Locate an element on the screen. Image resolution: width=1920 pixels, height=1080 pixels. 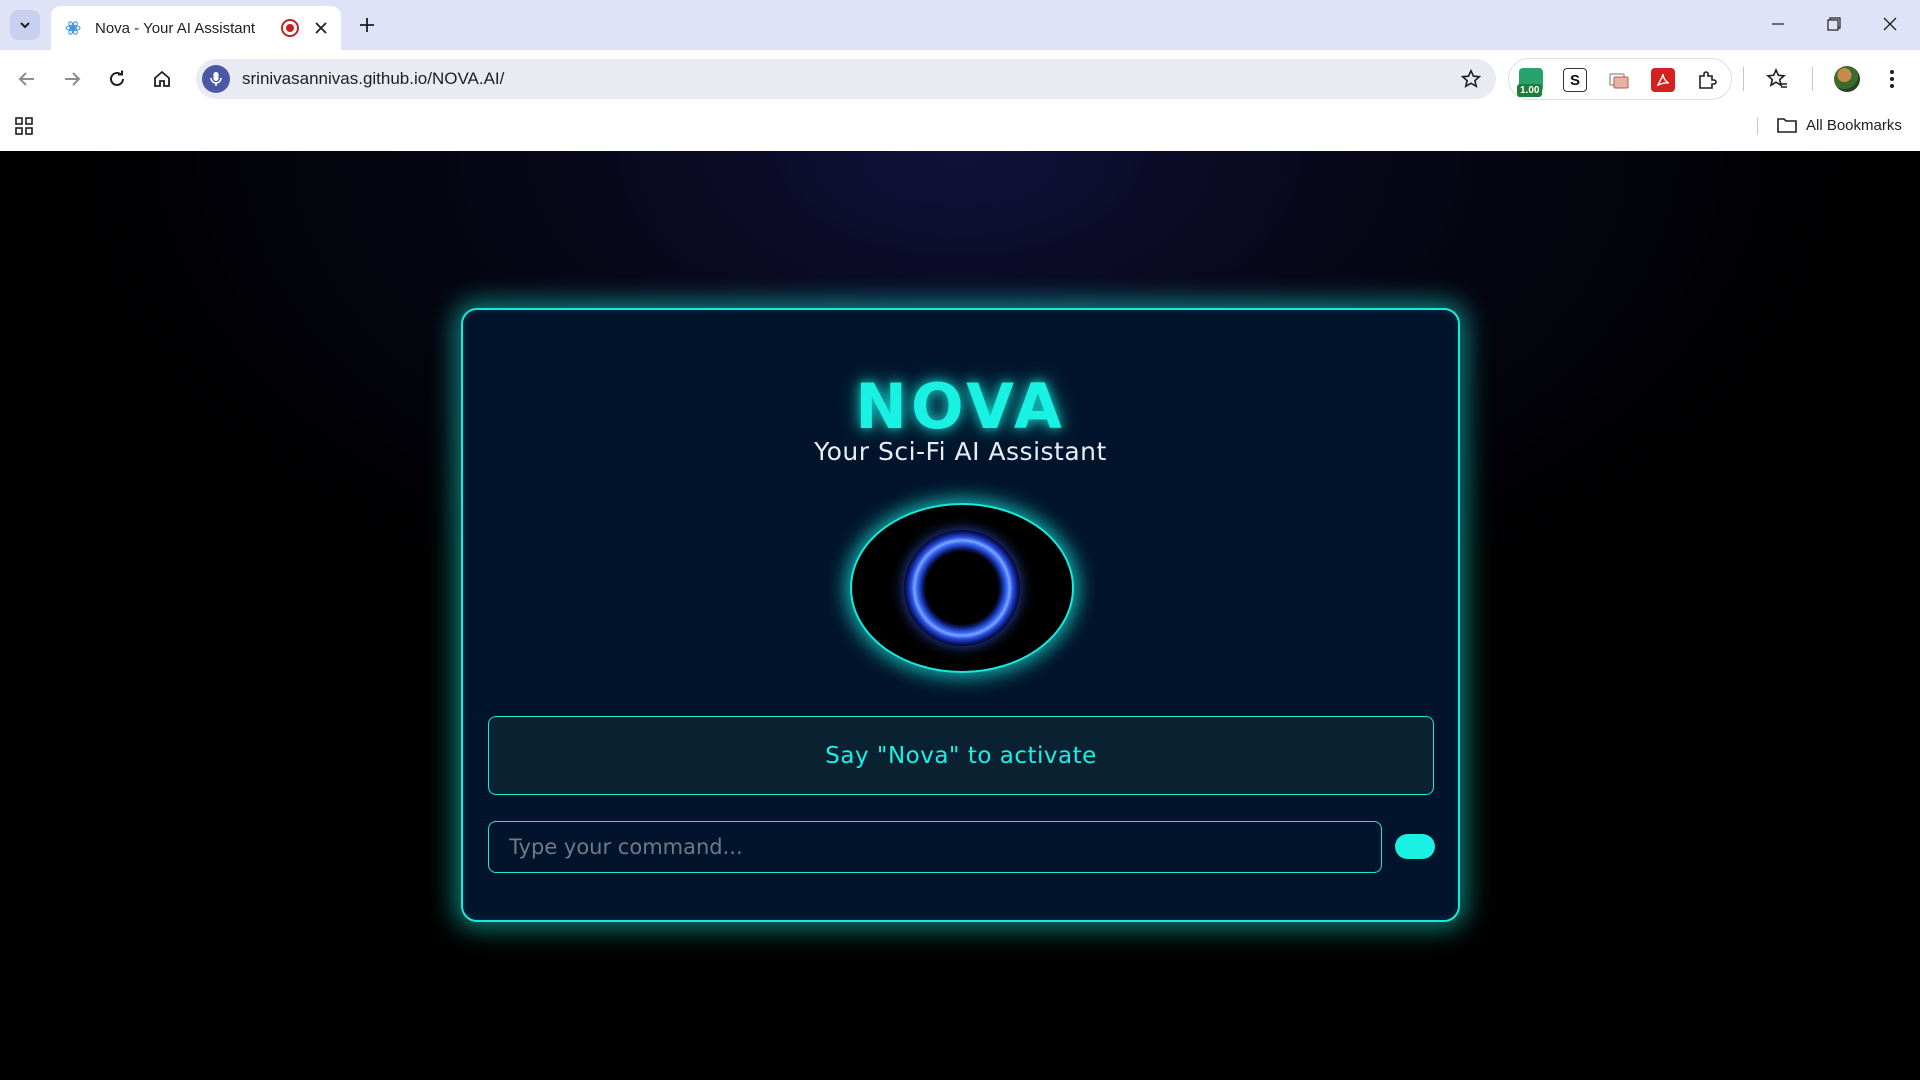
tab-close-button is located at coordinates (321, 28).